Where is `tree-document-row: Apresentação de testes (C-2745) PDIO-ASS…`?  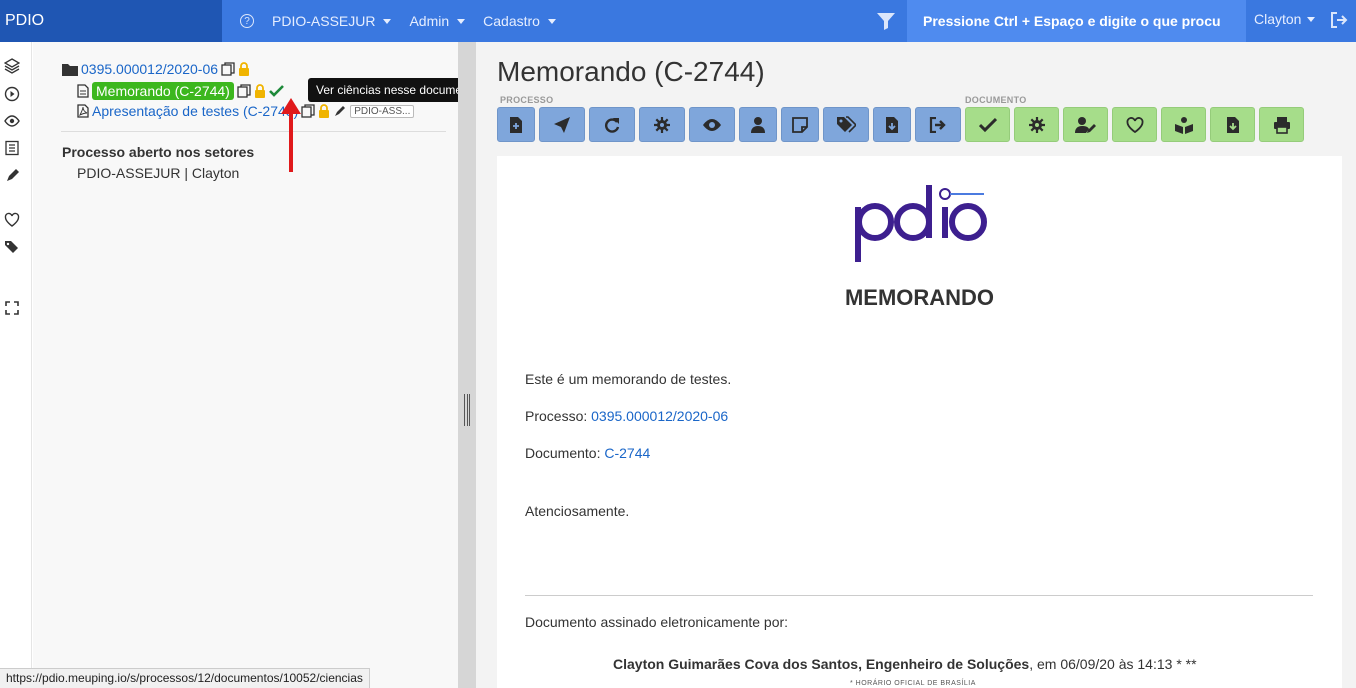
tree-document-row: Apresentação de testes (C-2745) PDIO-ASS… is located at coordinates (246, 111).